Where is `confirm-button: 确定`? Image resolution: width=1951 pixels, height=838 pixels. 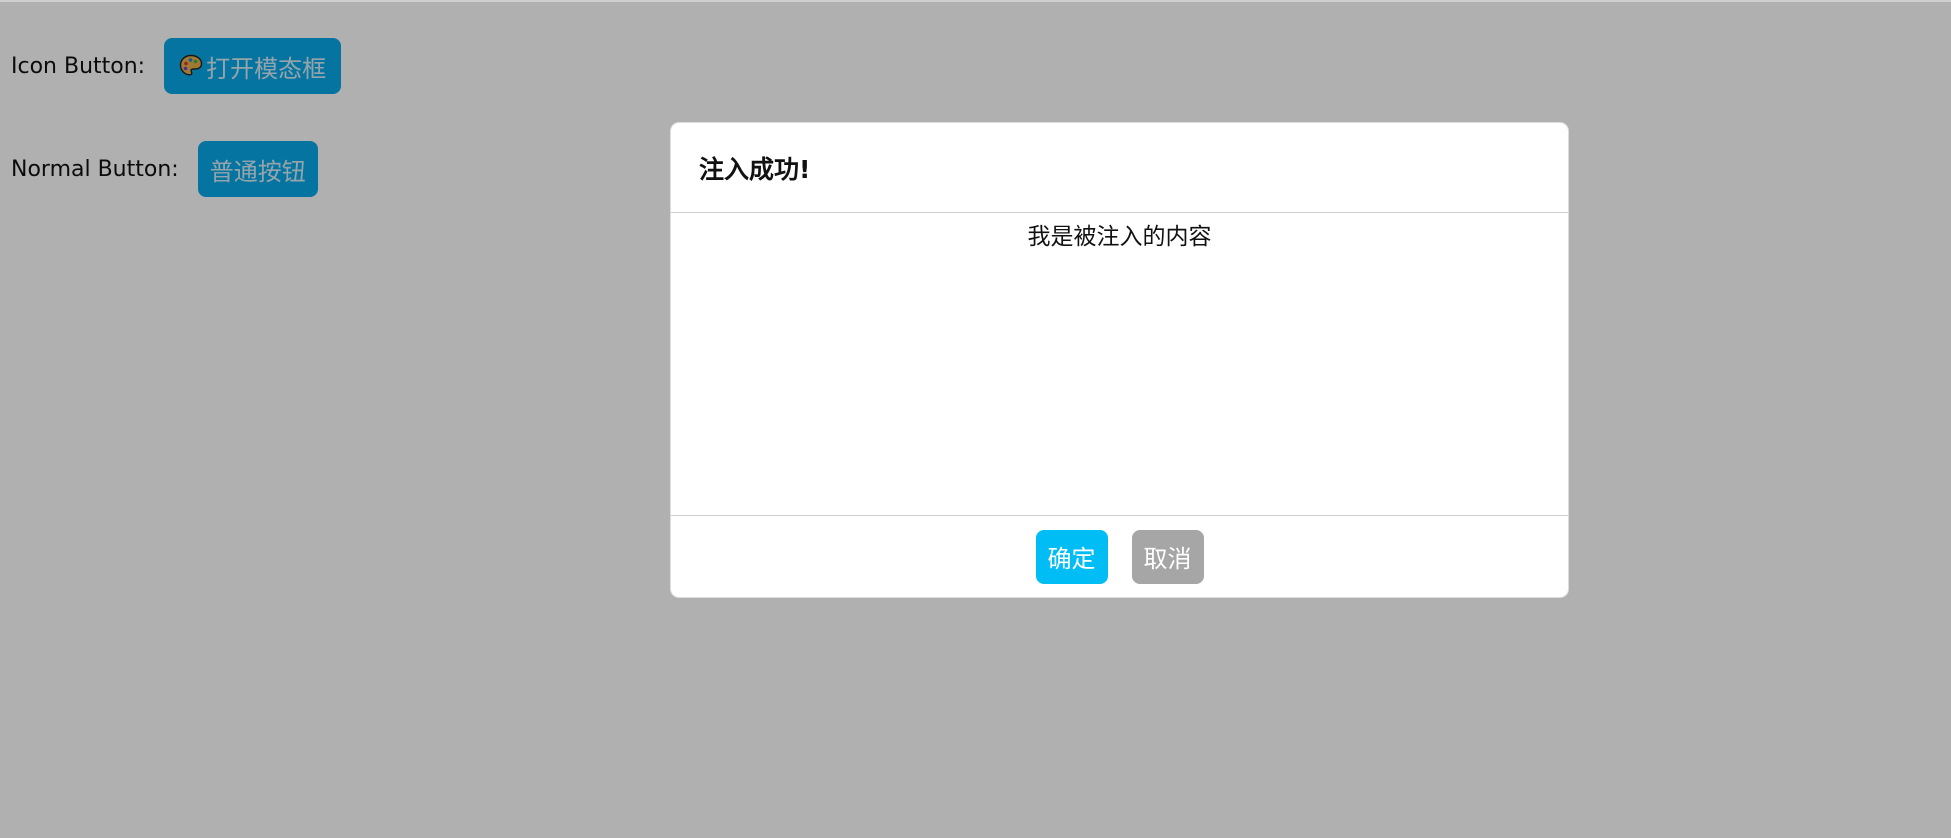 confirm-button: 确定 is located at coordinates (1071, 556).